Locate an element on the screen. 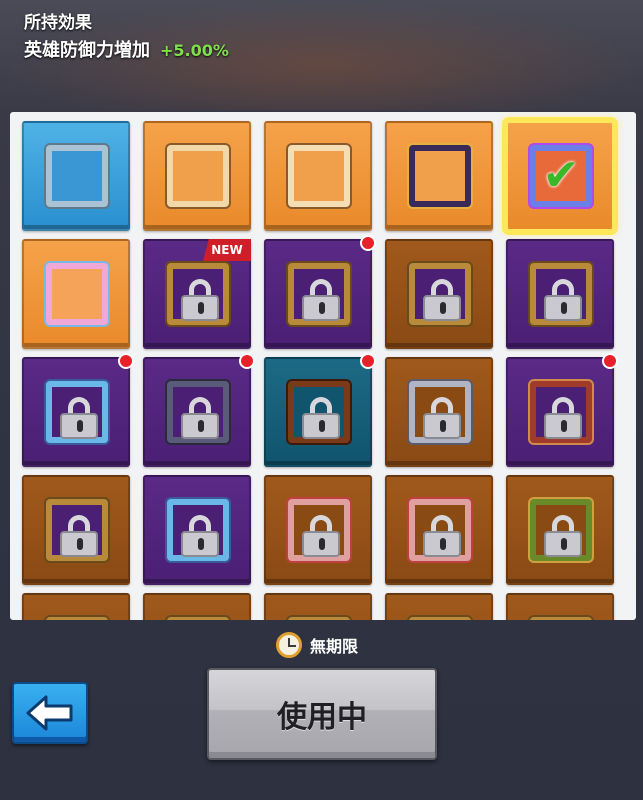 The width and height of the screenshot is (643, 800). back-button is located at coordinates (50, 713).